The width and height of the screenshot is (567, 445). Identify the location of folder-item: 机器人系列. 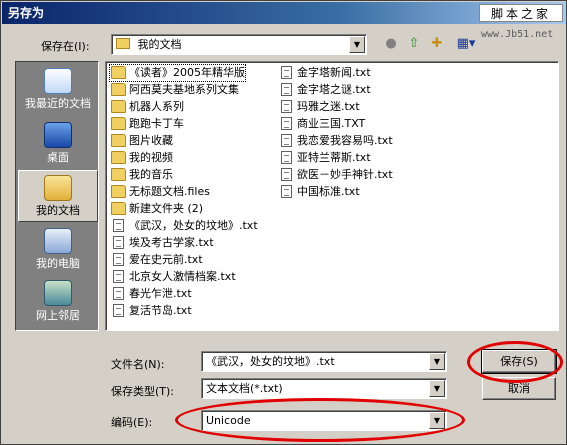
(147, 107).